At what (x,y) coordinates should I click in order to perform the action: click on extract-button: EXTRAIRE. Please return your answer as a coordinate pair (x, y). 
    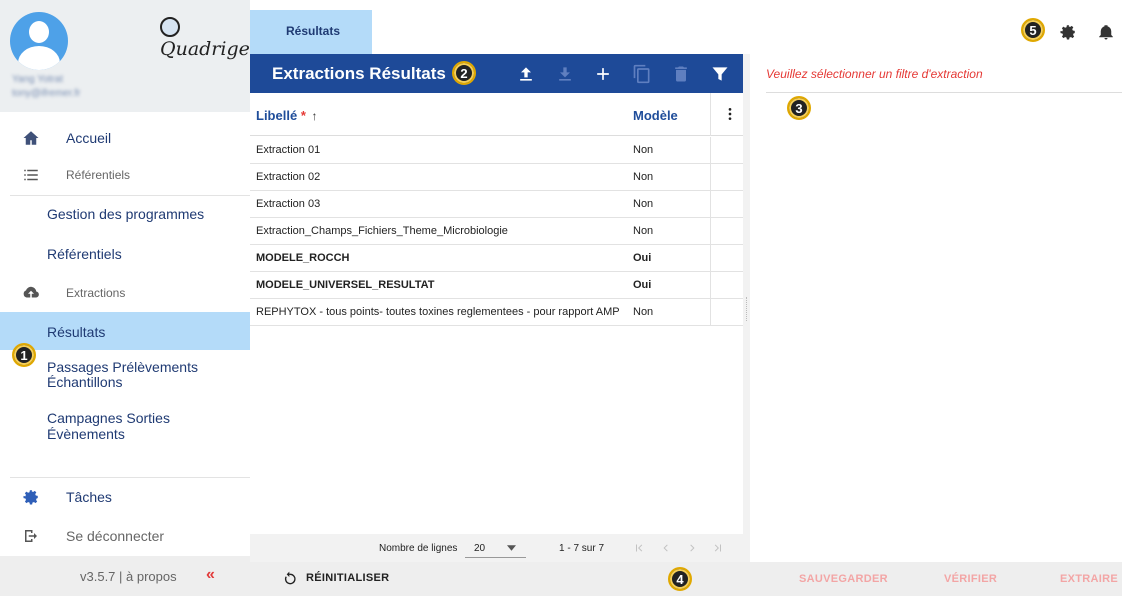
    Looking at the image, I should click on (1089, 579).